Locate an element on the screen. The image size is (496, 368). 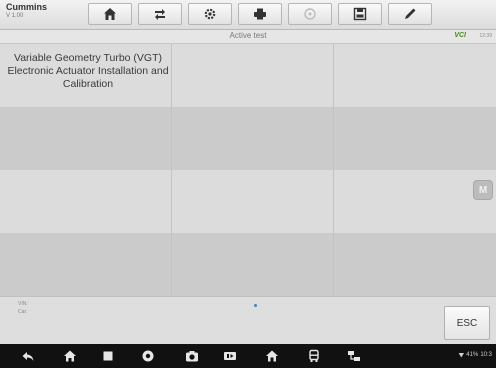
screen-record-button is located at coordinates (230, 356).